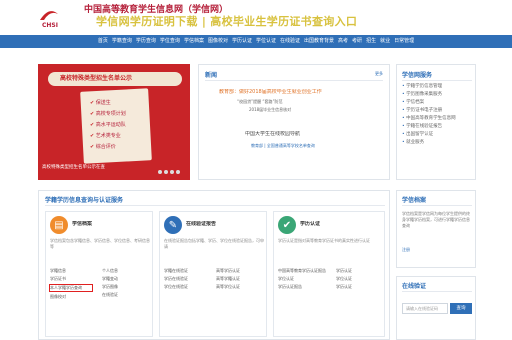  Describe the element at coordinates (404, 41) in the screenshot. I see `nav-item: 日常管理` at that location.